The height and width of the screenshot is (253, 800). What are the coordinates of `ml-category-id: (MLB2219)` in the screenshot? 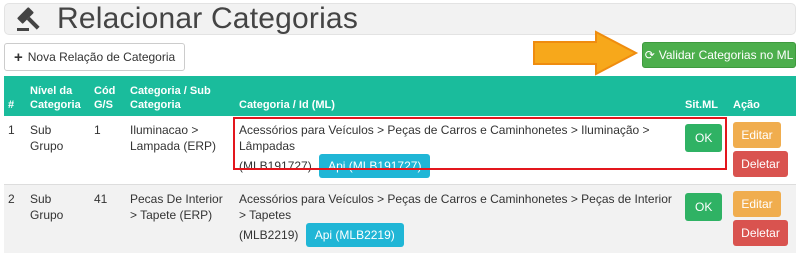 It's located at (268, 235).